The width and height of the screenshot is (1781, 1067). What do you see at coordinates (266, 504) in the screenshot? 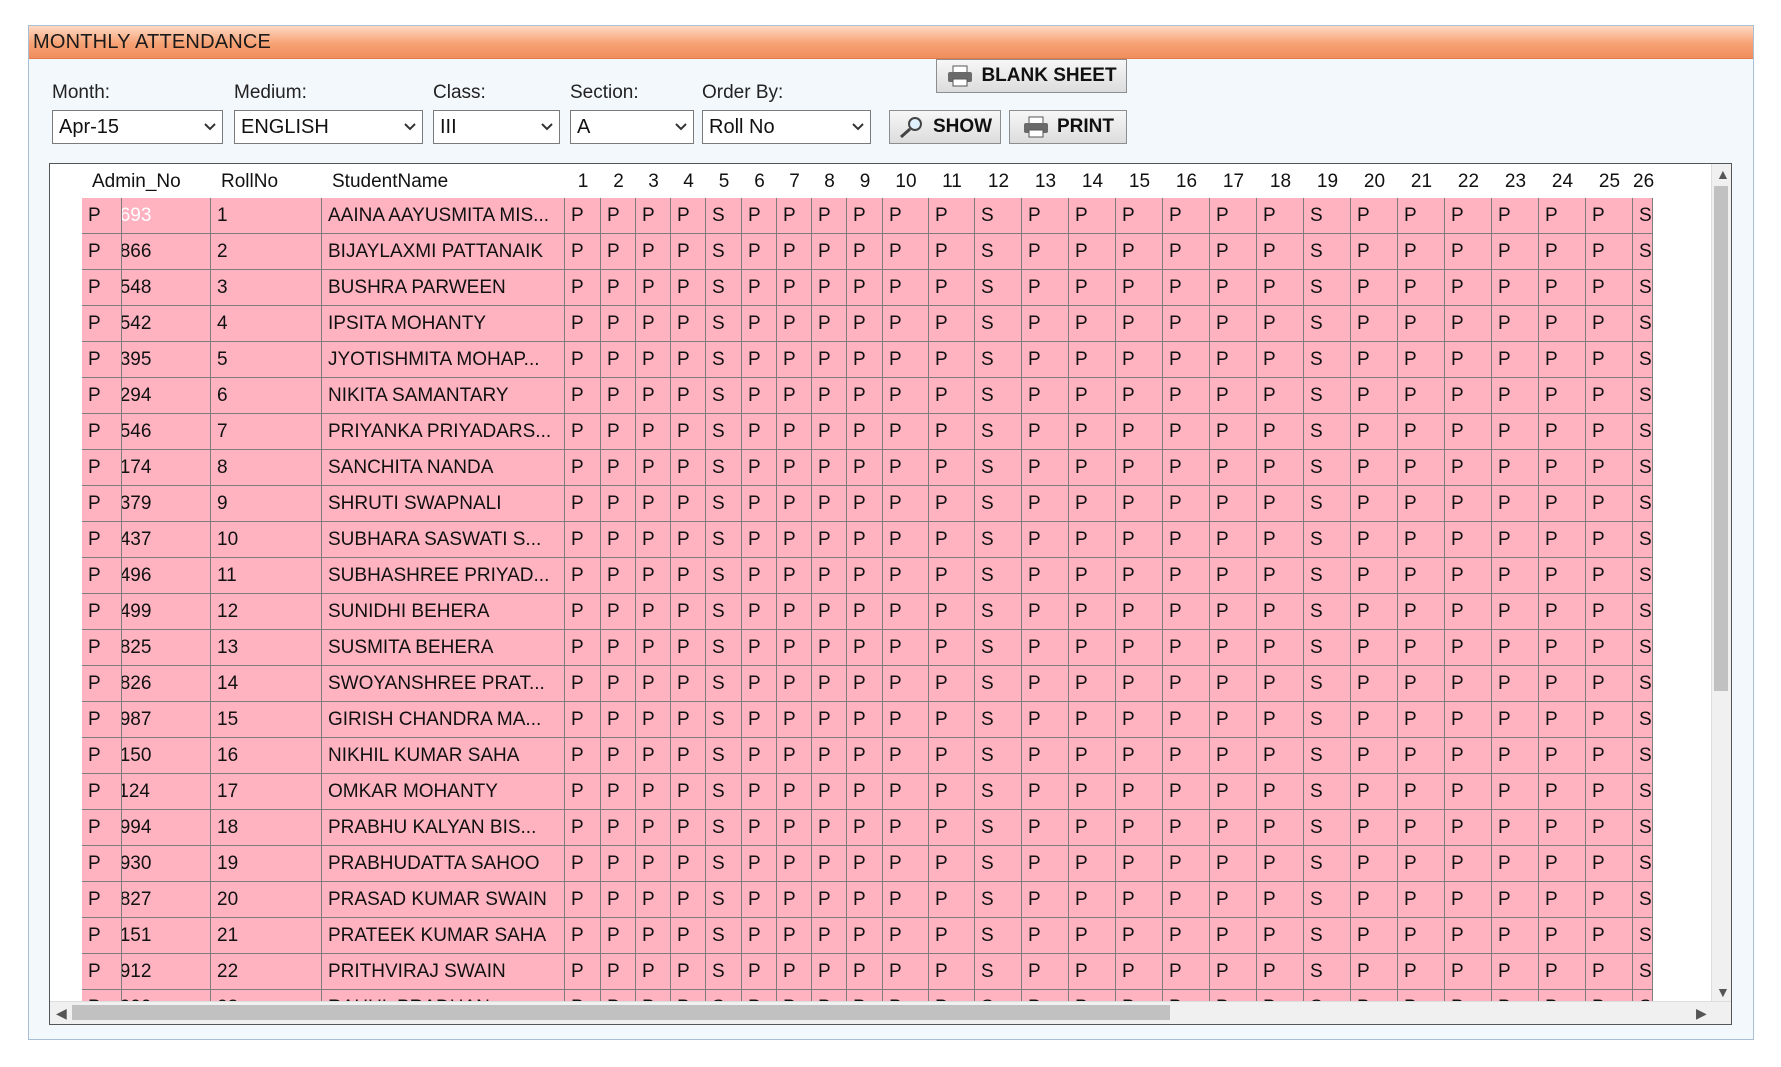
I see `roll-no-cell: 9` at bounding box center [266, 504].